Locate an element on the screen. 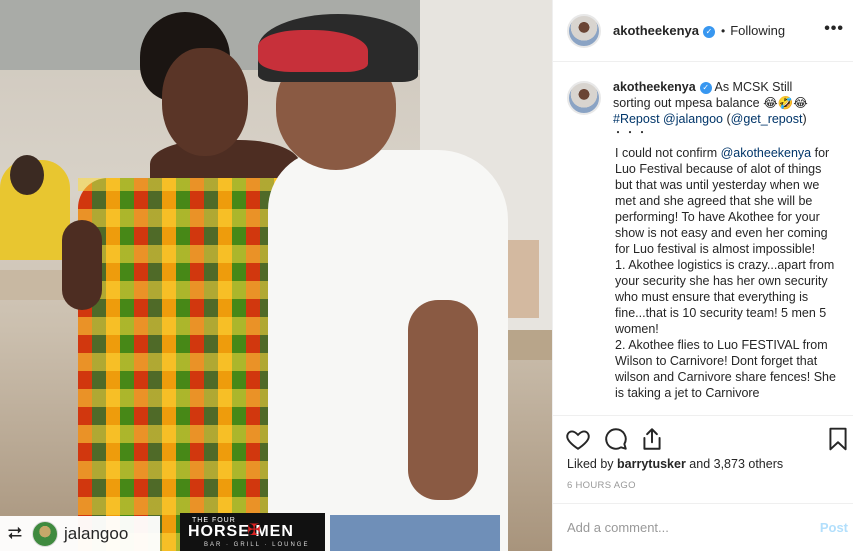  repost-avatar is located at coordinates (45, 533).